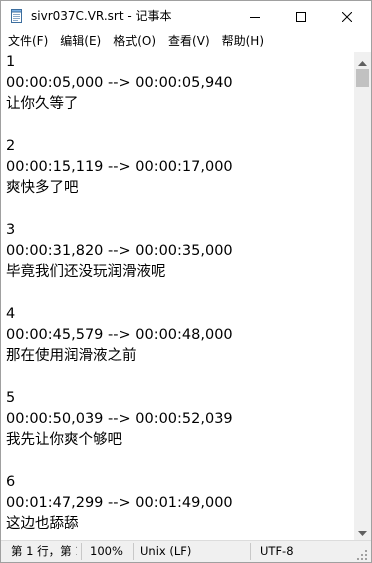 The height and width of the screenshot is (563, 372). Describe the element at coordinates (101, 16) in the screenshot. I see `window-title: sivr037C.VR.srt - 记事本` at that location.